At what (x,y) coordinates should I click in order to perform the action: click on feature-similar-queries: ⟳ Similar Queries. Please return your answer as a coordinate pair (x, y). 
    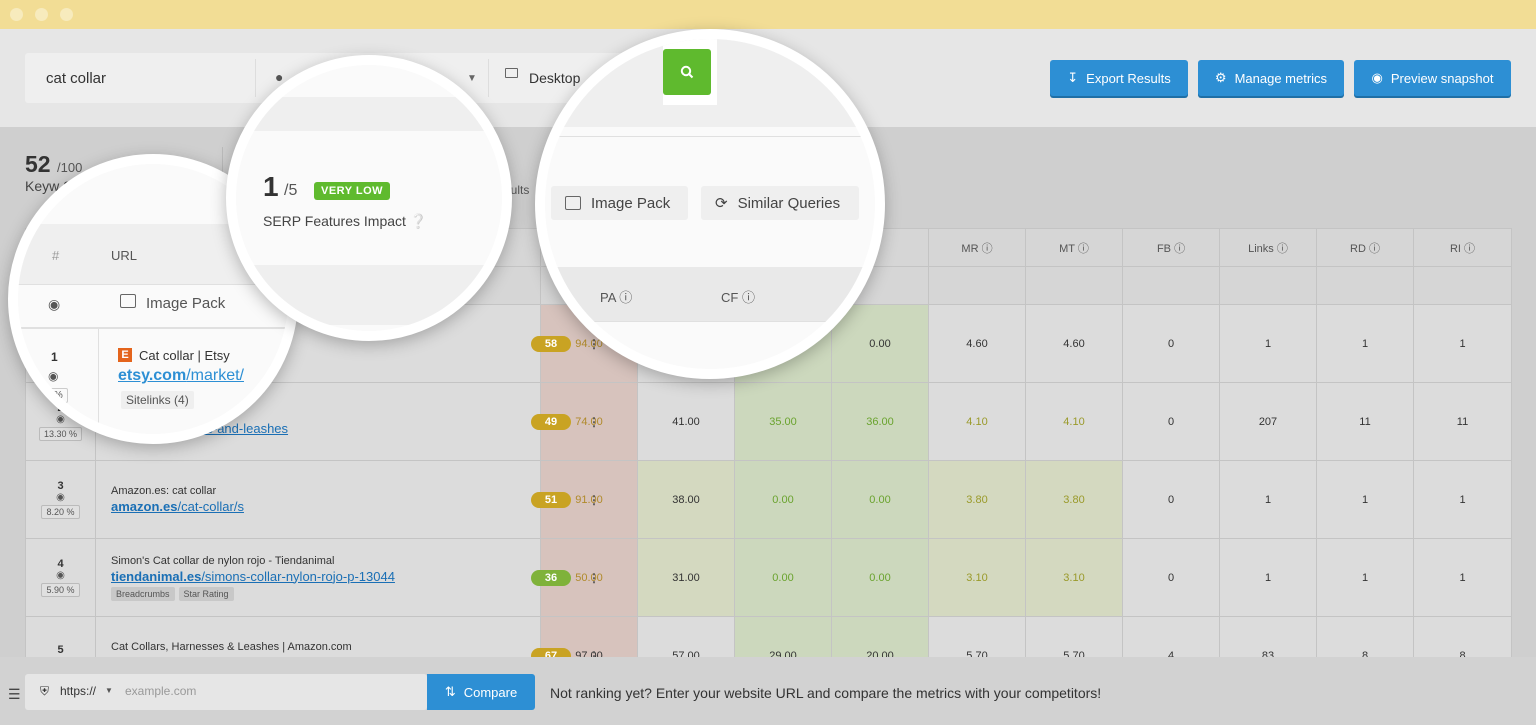
    Looking at the image, I should click on (780, 203).